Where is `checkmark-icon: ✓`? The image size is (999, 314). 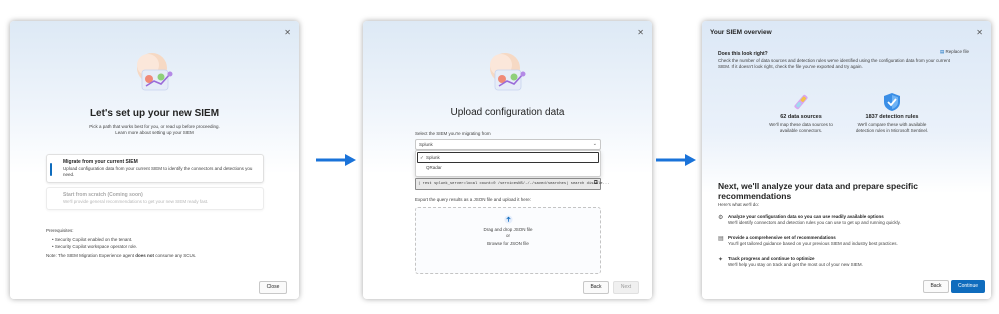 checkmark-icon: ✓ is located at coordinates (422, 157).